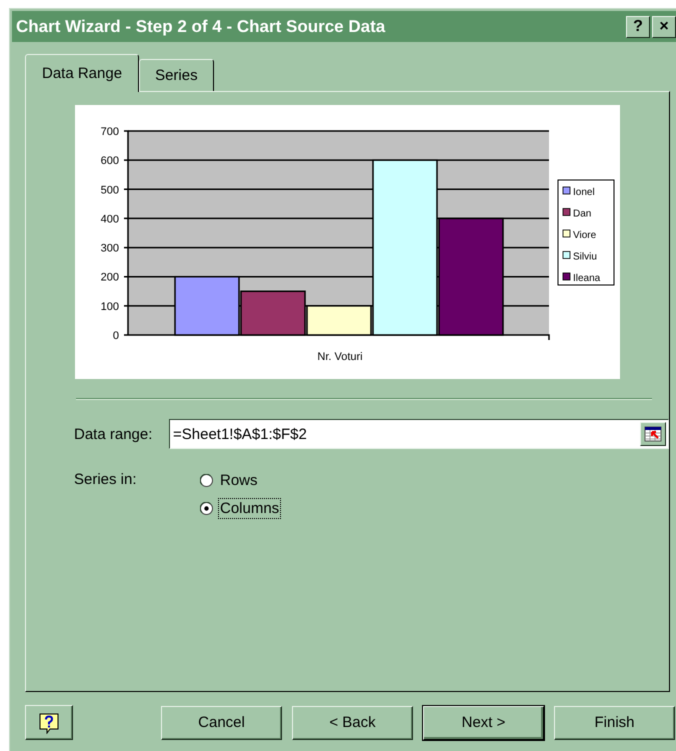 The height and width of the screenshot is (751, 676). Describe the element at coordinates (584, 192) in the screenshot. I see `legend-label: Ionel` at that location.